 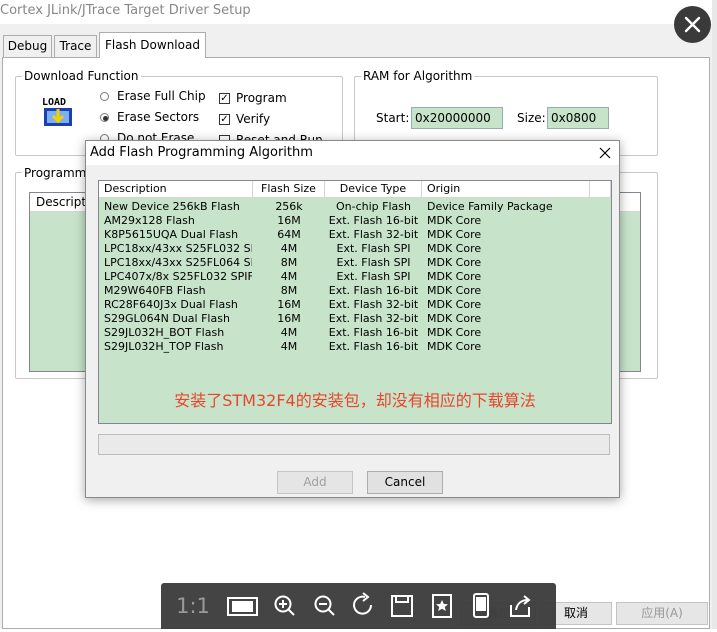 I want to click on annotation-note: 安装了STM32F4的安装包，却没有相应的下载算法, so click(x=355, y=400).